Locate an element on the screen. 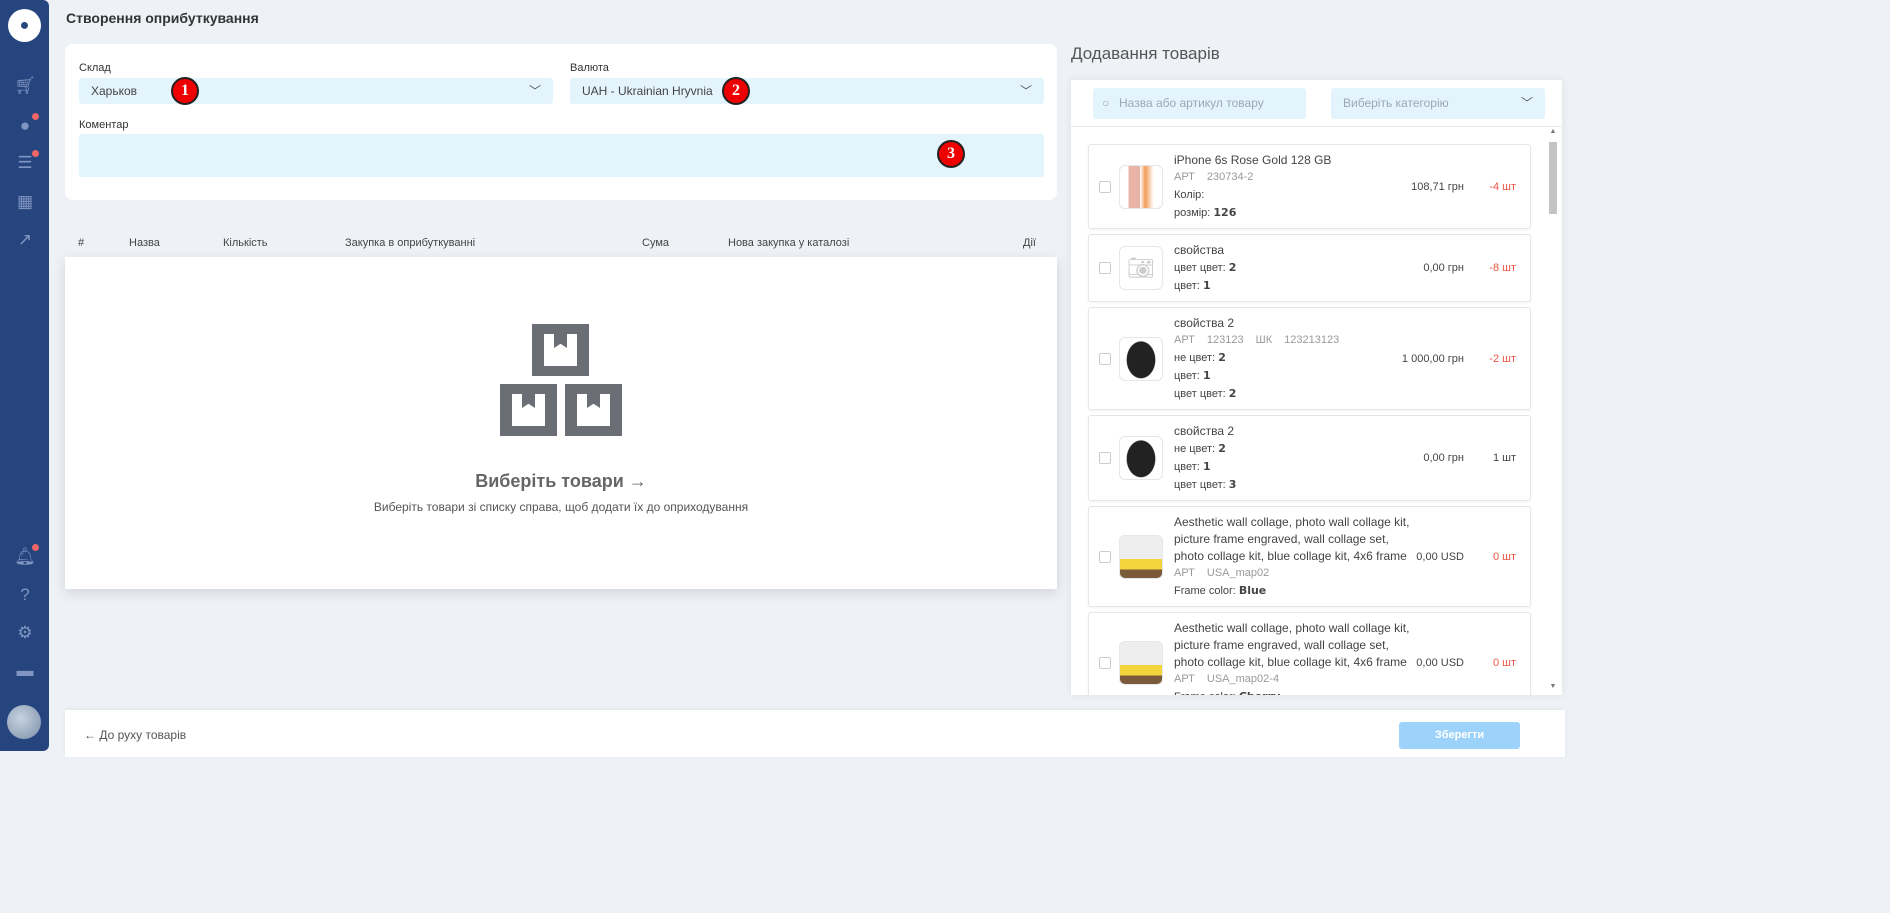 The width and height of the screenshot is (1890, 913). product-property: Frame color: Cherry is located at coordinates (1352, 691).